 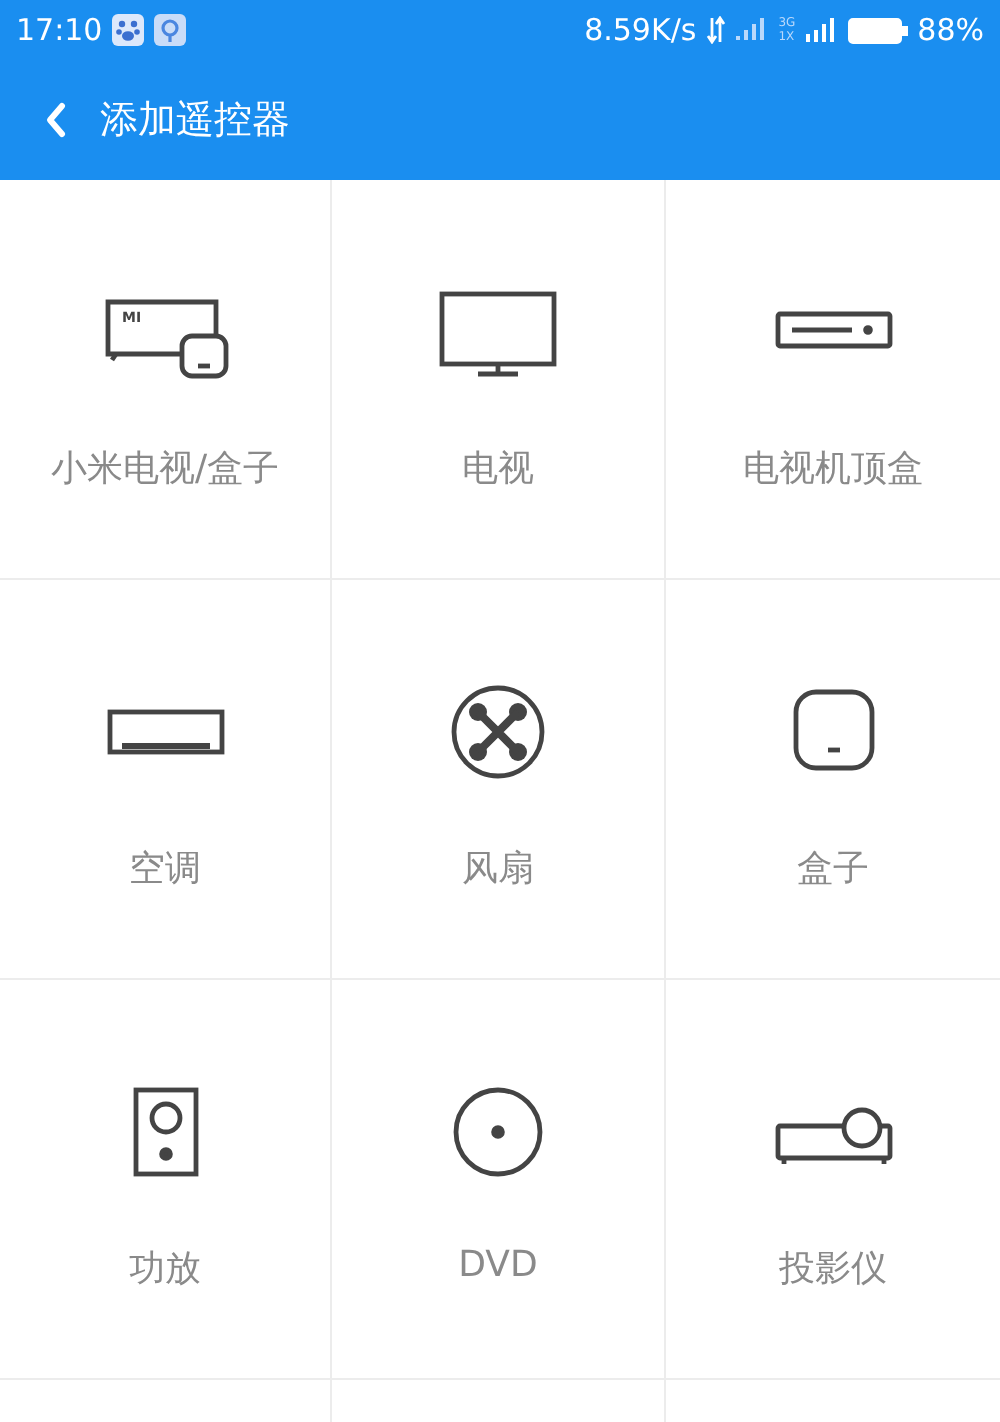 What do you see at coordinates (166, 1180) in the screenshot?
I see `device-tile: 功放` at bounding box center [166, 1180].